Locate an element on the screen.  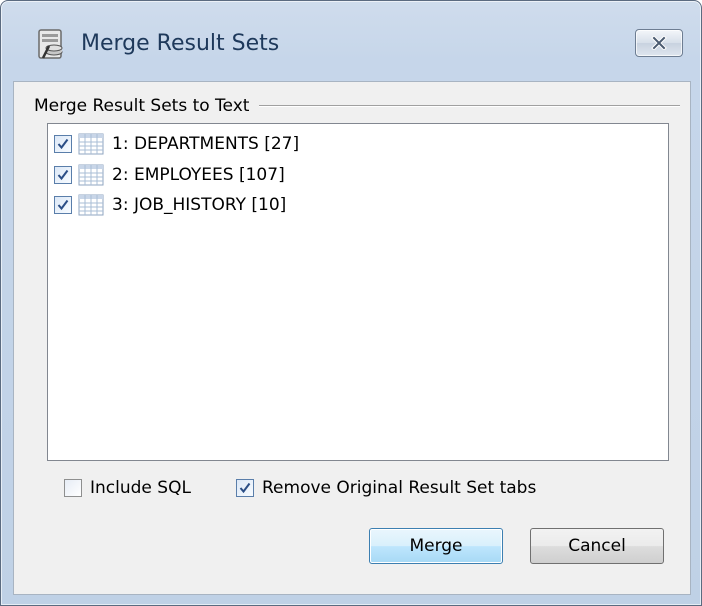
result-set-label: 3: JOB_HISTORY [10] is located at coordinates (199, 205).